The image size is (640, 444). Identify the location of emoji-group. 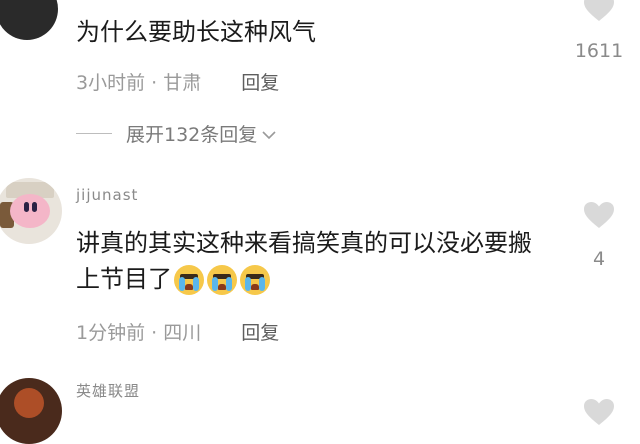
(223, 280).